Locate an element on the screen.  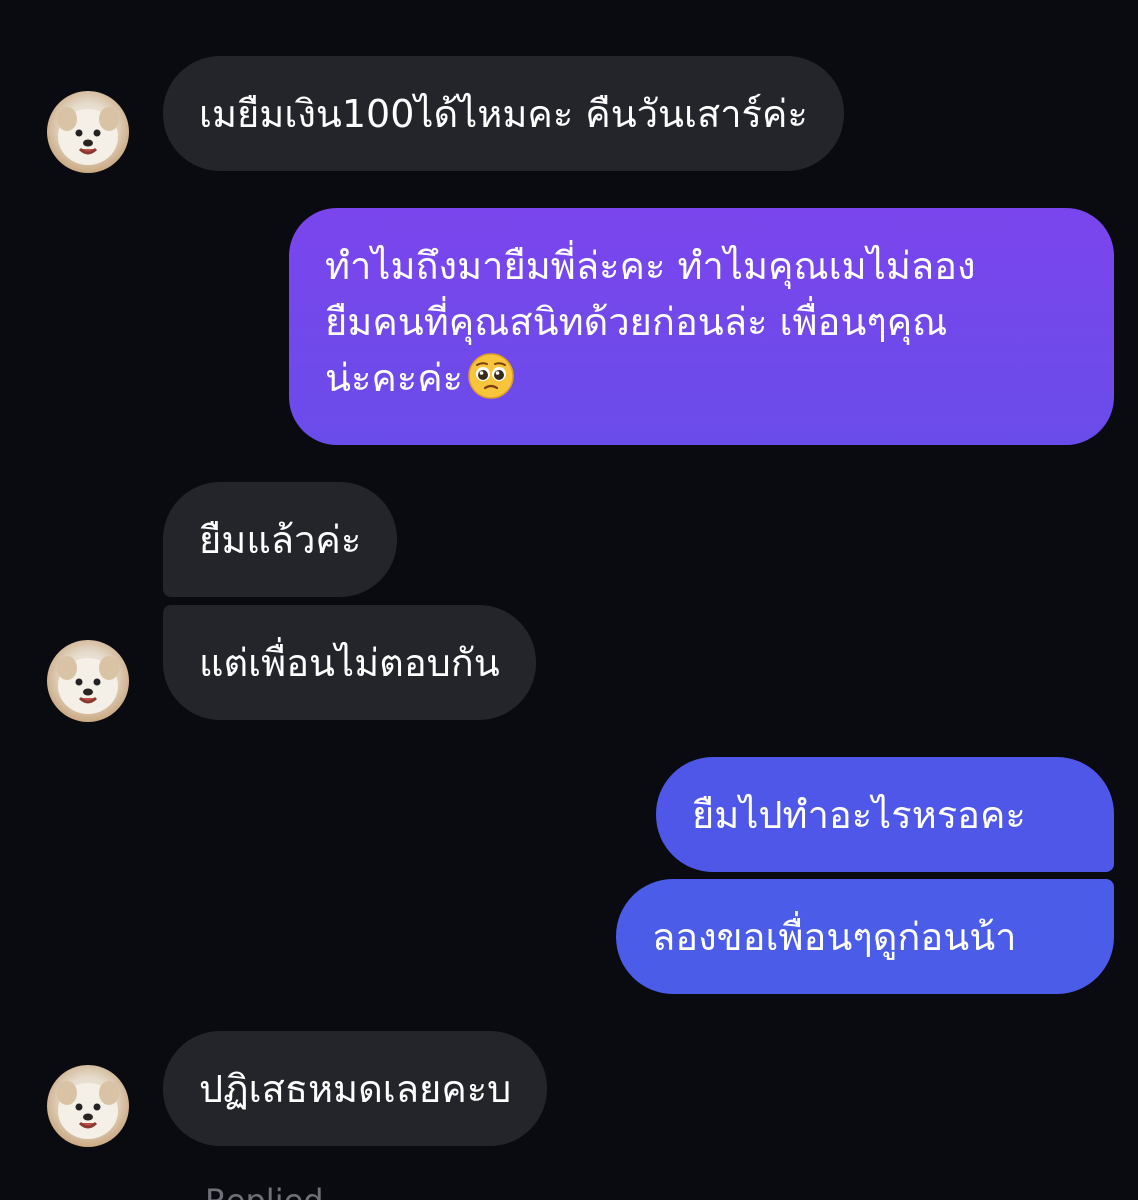
message-line: น่ะคะค่ะ is located at coordinates (701, 382).